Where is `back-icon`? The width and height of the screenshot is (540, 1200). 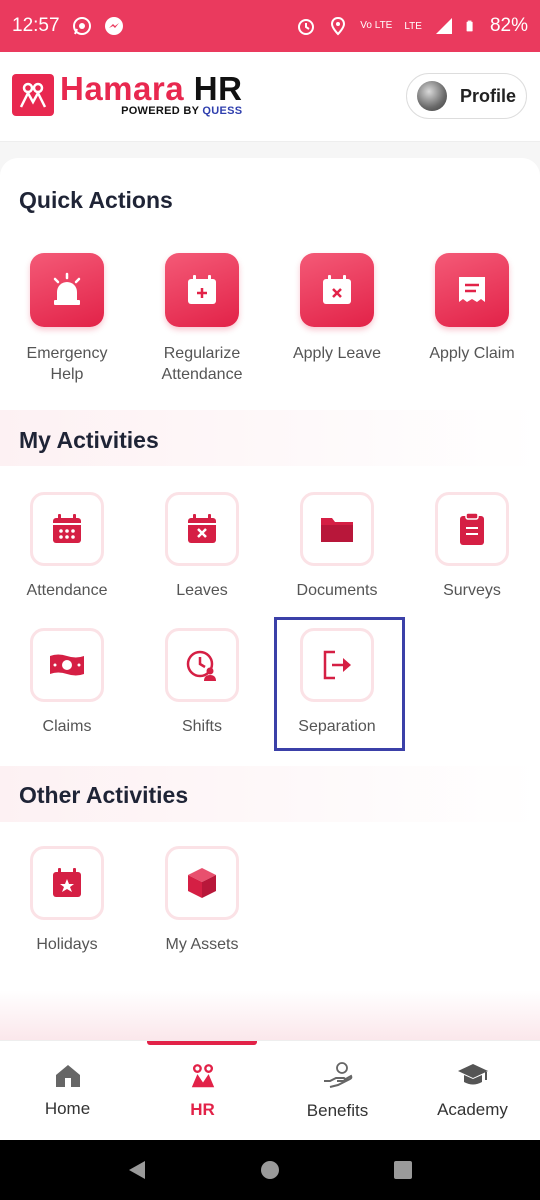 back-icon is located at coordinates (137, 1170).